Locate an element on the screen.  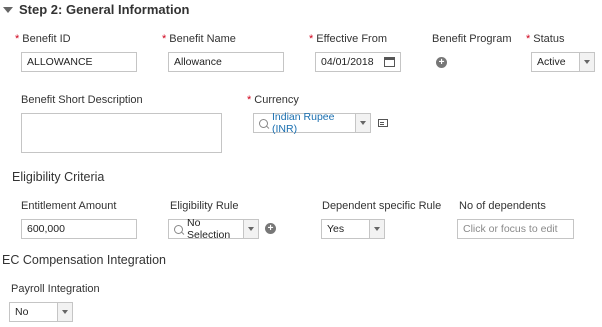
eligibility-rule-select: No Selection is located at coordinates (213, 229).